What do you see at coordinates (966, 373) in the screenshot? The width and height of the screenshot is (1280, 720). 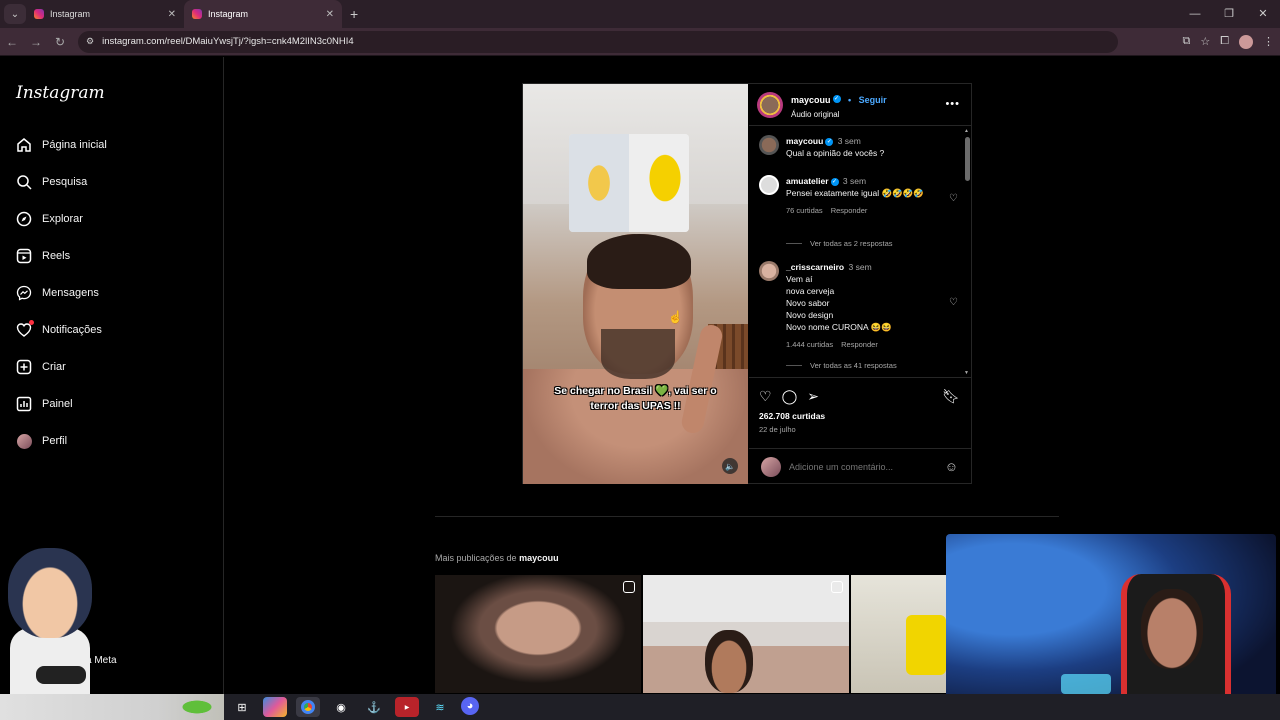 I see `scroll-down-icon: ▼` at bounding box center [966, 373].